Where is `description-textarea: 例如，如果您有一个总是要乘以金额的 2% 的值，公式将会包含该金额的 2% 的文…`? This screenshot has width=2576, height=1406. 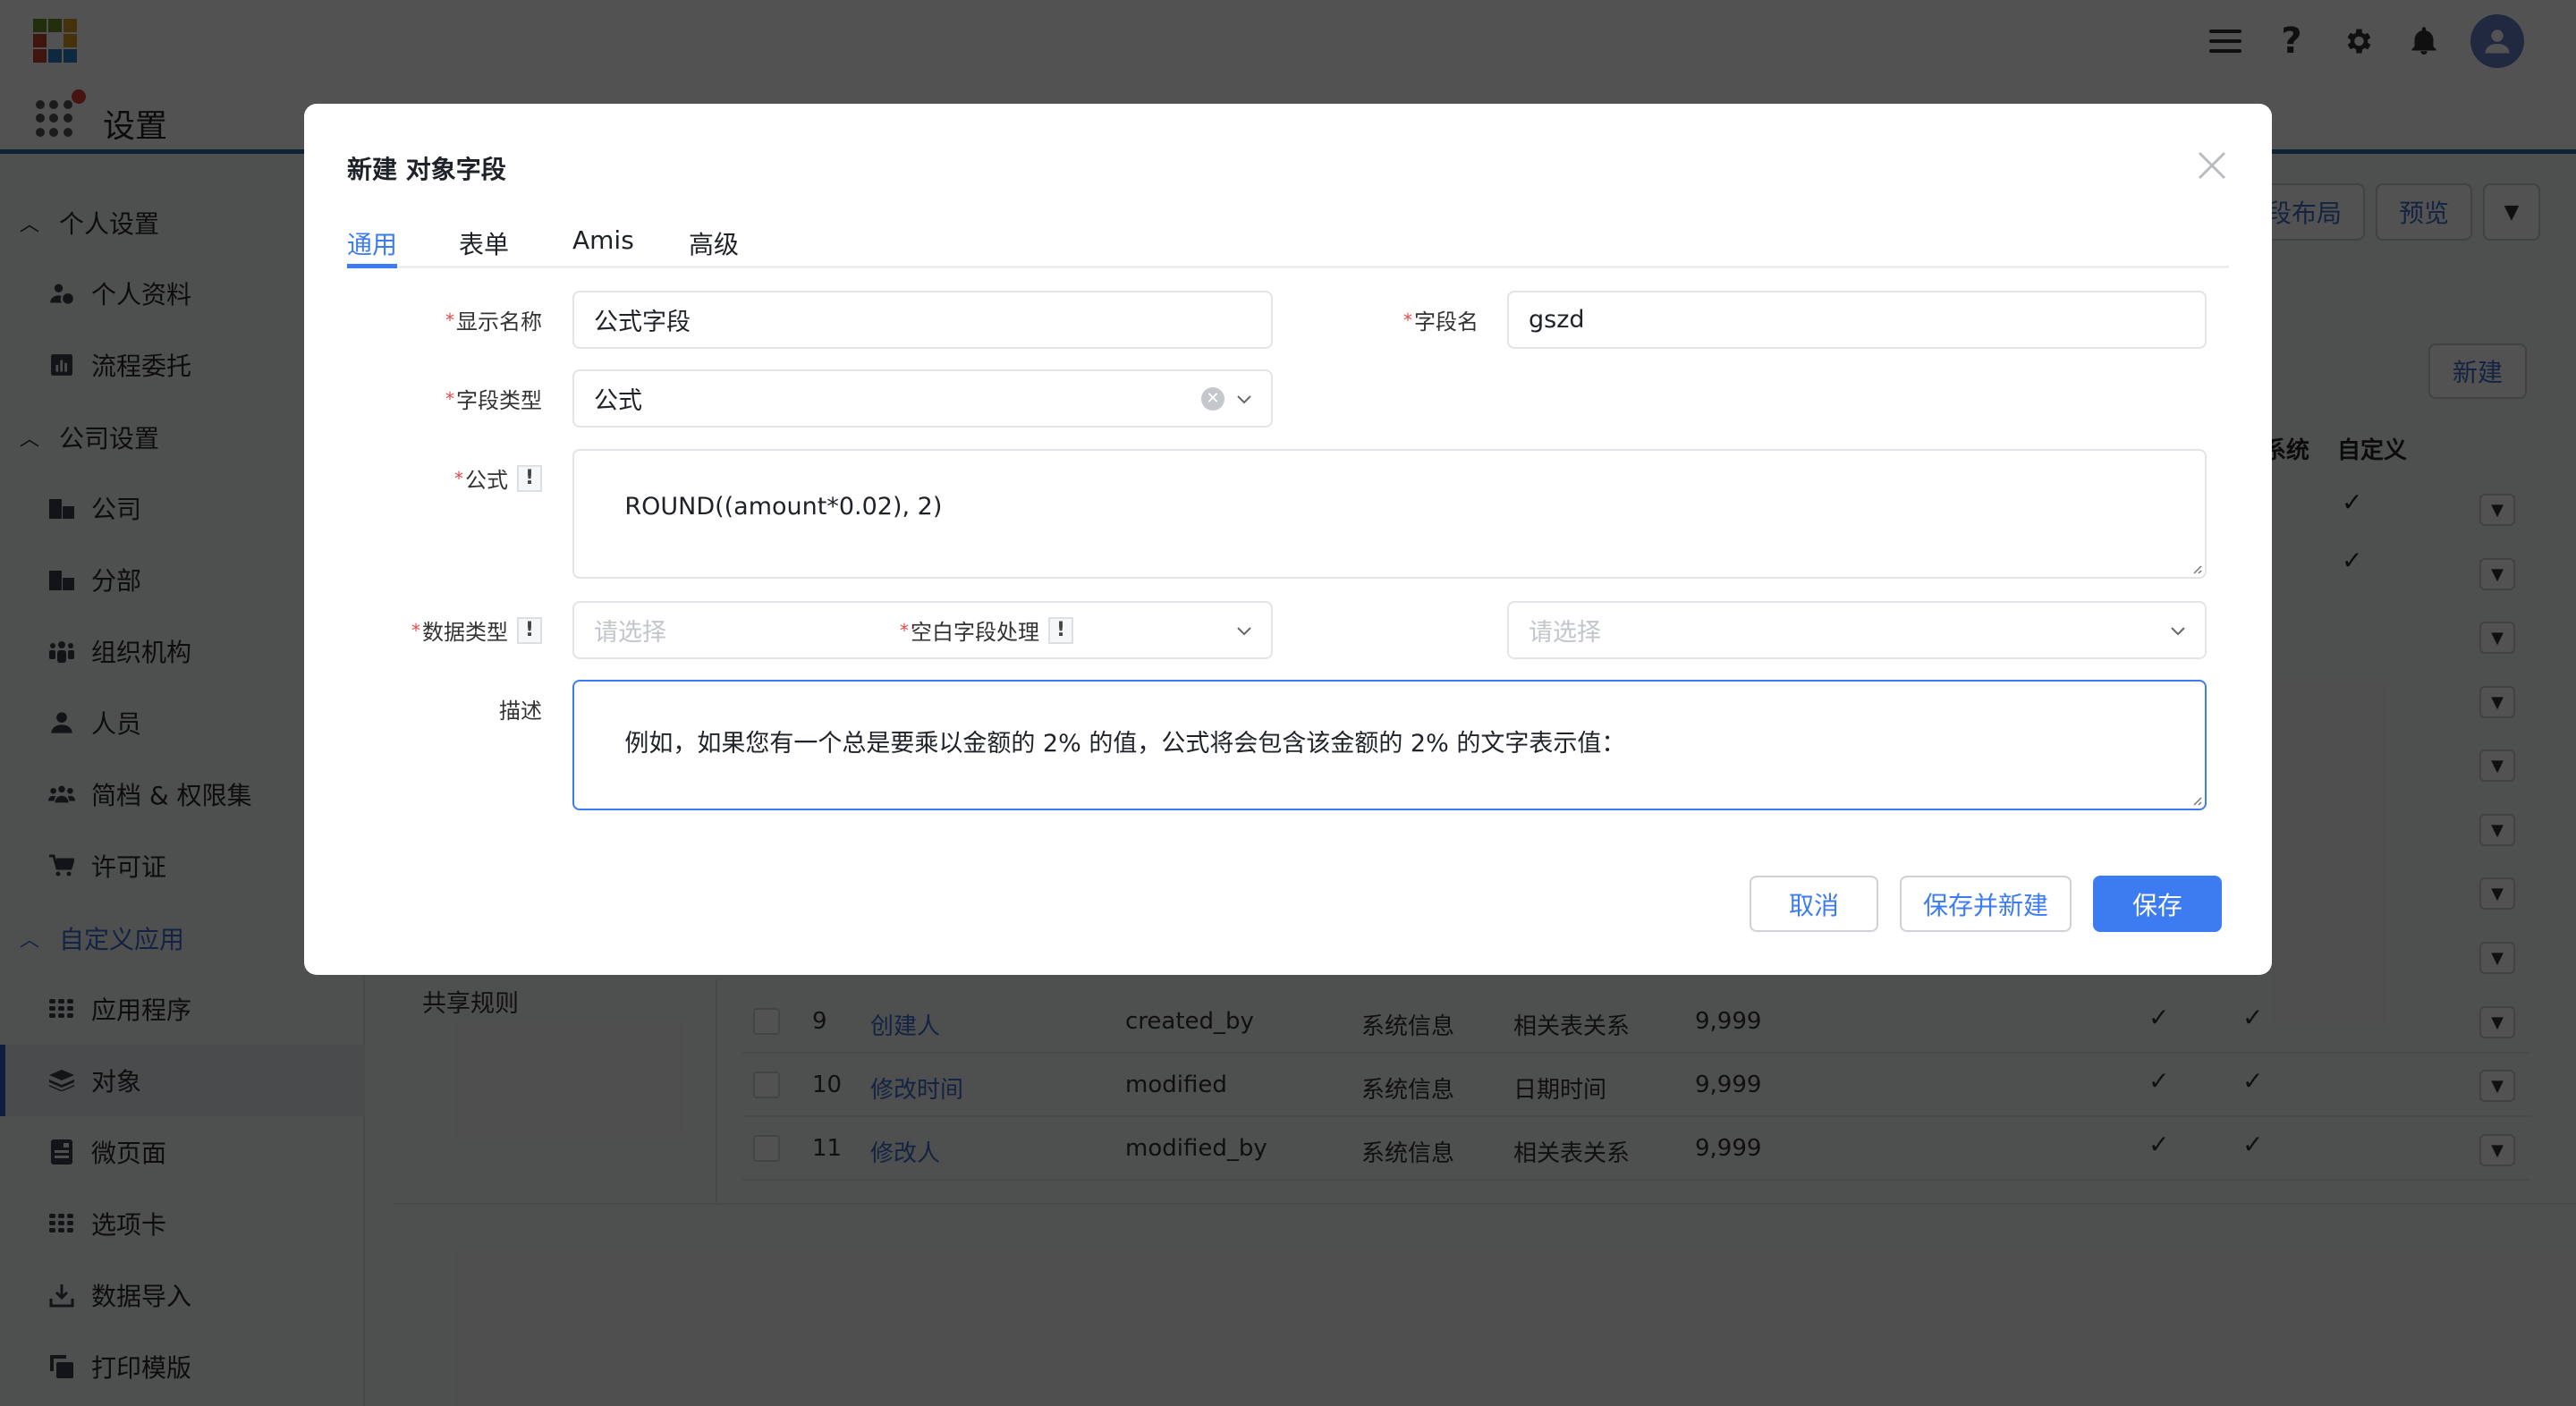
description-textarea: 例如，如果您有一个总是要乘以金额的 2% 的值，公式将会包含该金额的 2% 的文… is located at coordinates (1389, 745).